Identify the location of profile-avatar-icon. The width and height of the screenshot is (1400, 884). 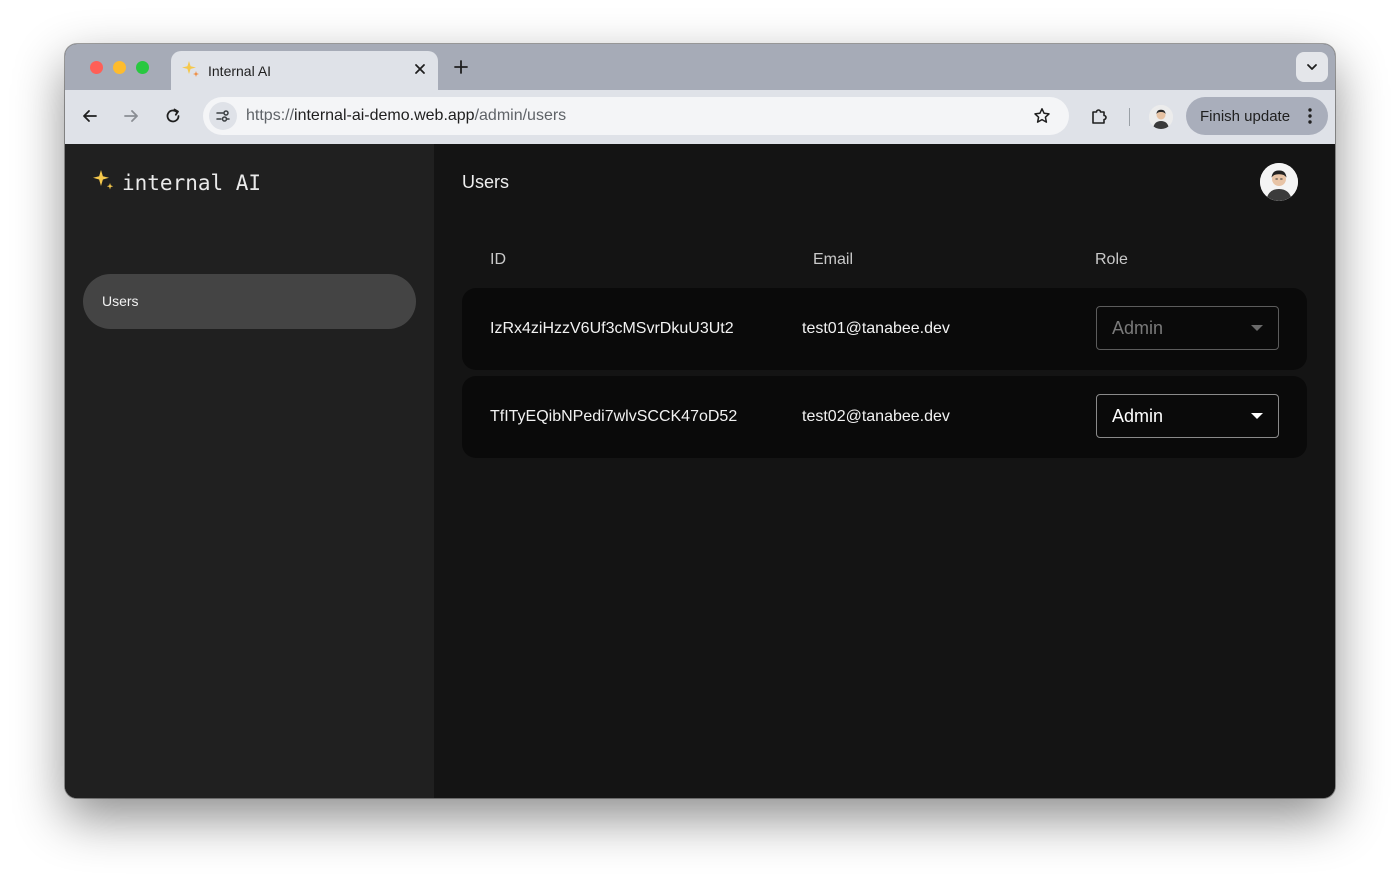
(1161, 117).